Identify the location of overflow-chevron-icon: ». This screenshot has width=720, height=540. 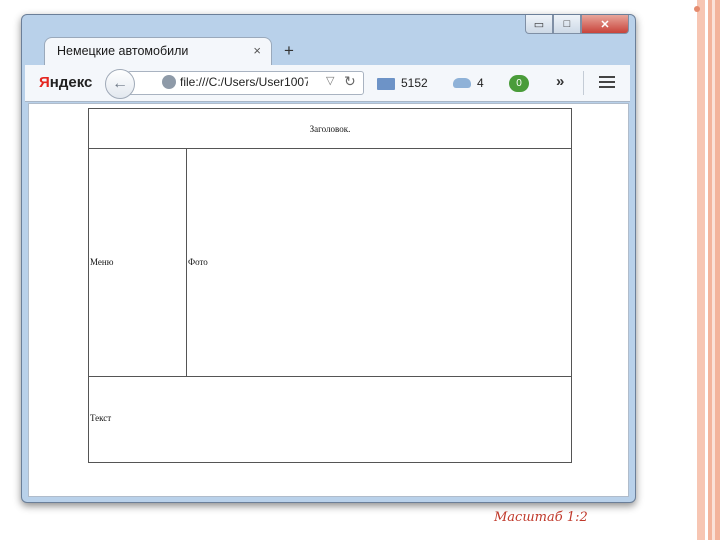
(560, 81).